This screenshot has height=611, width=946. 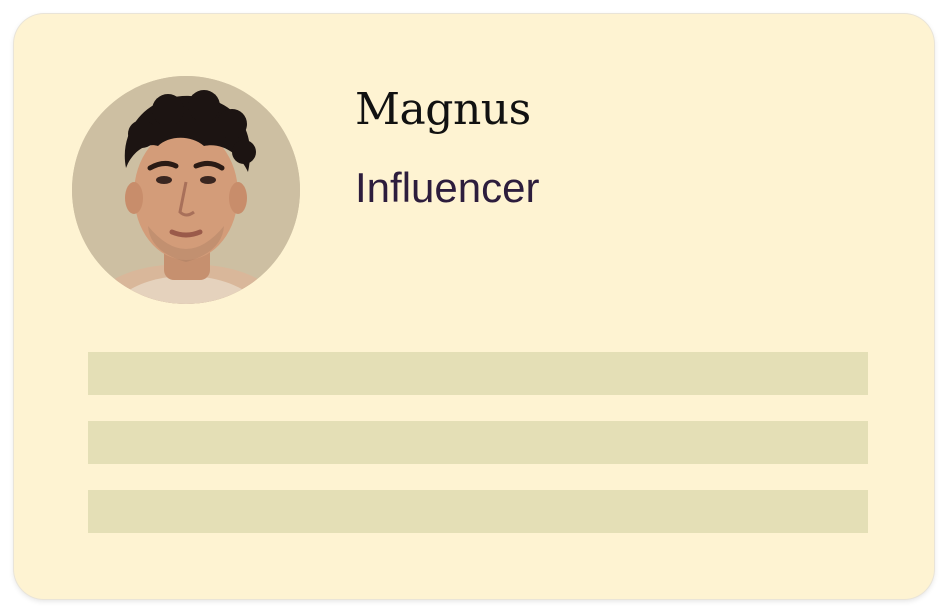 I want to click on avatar, so click(x=186, y=190).